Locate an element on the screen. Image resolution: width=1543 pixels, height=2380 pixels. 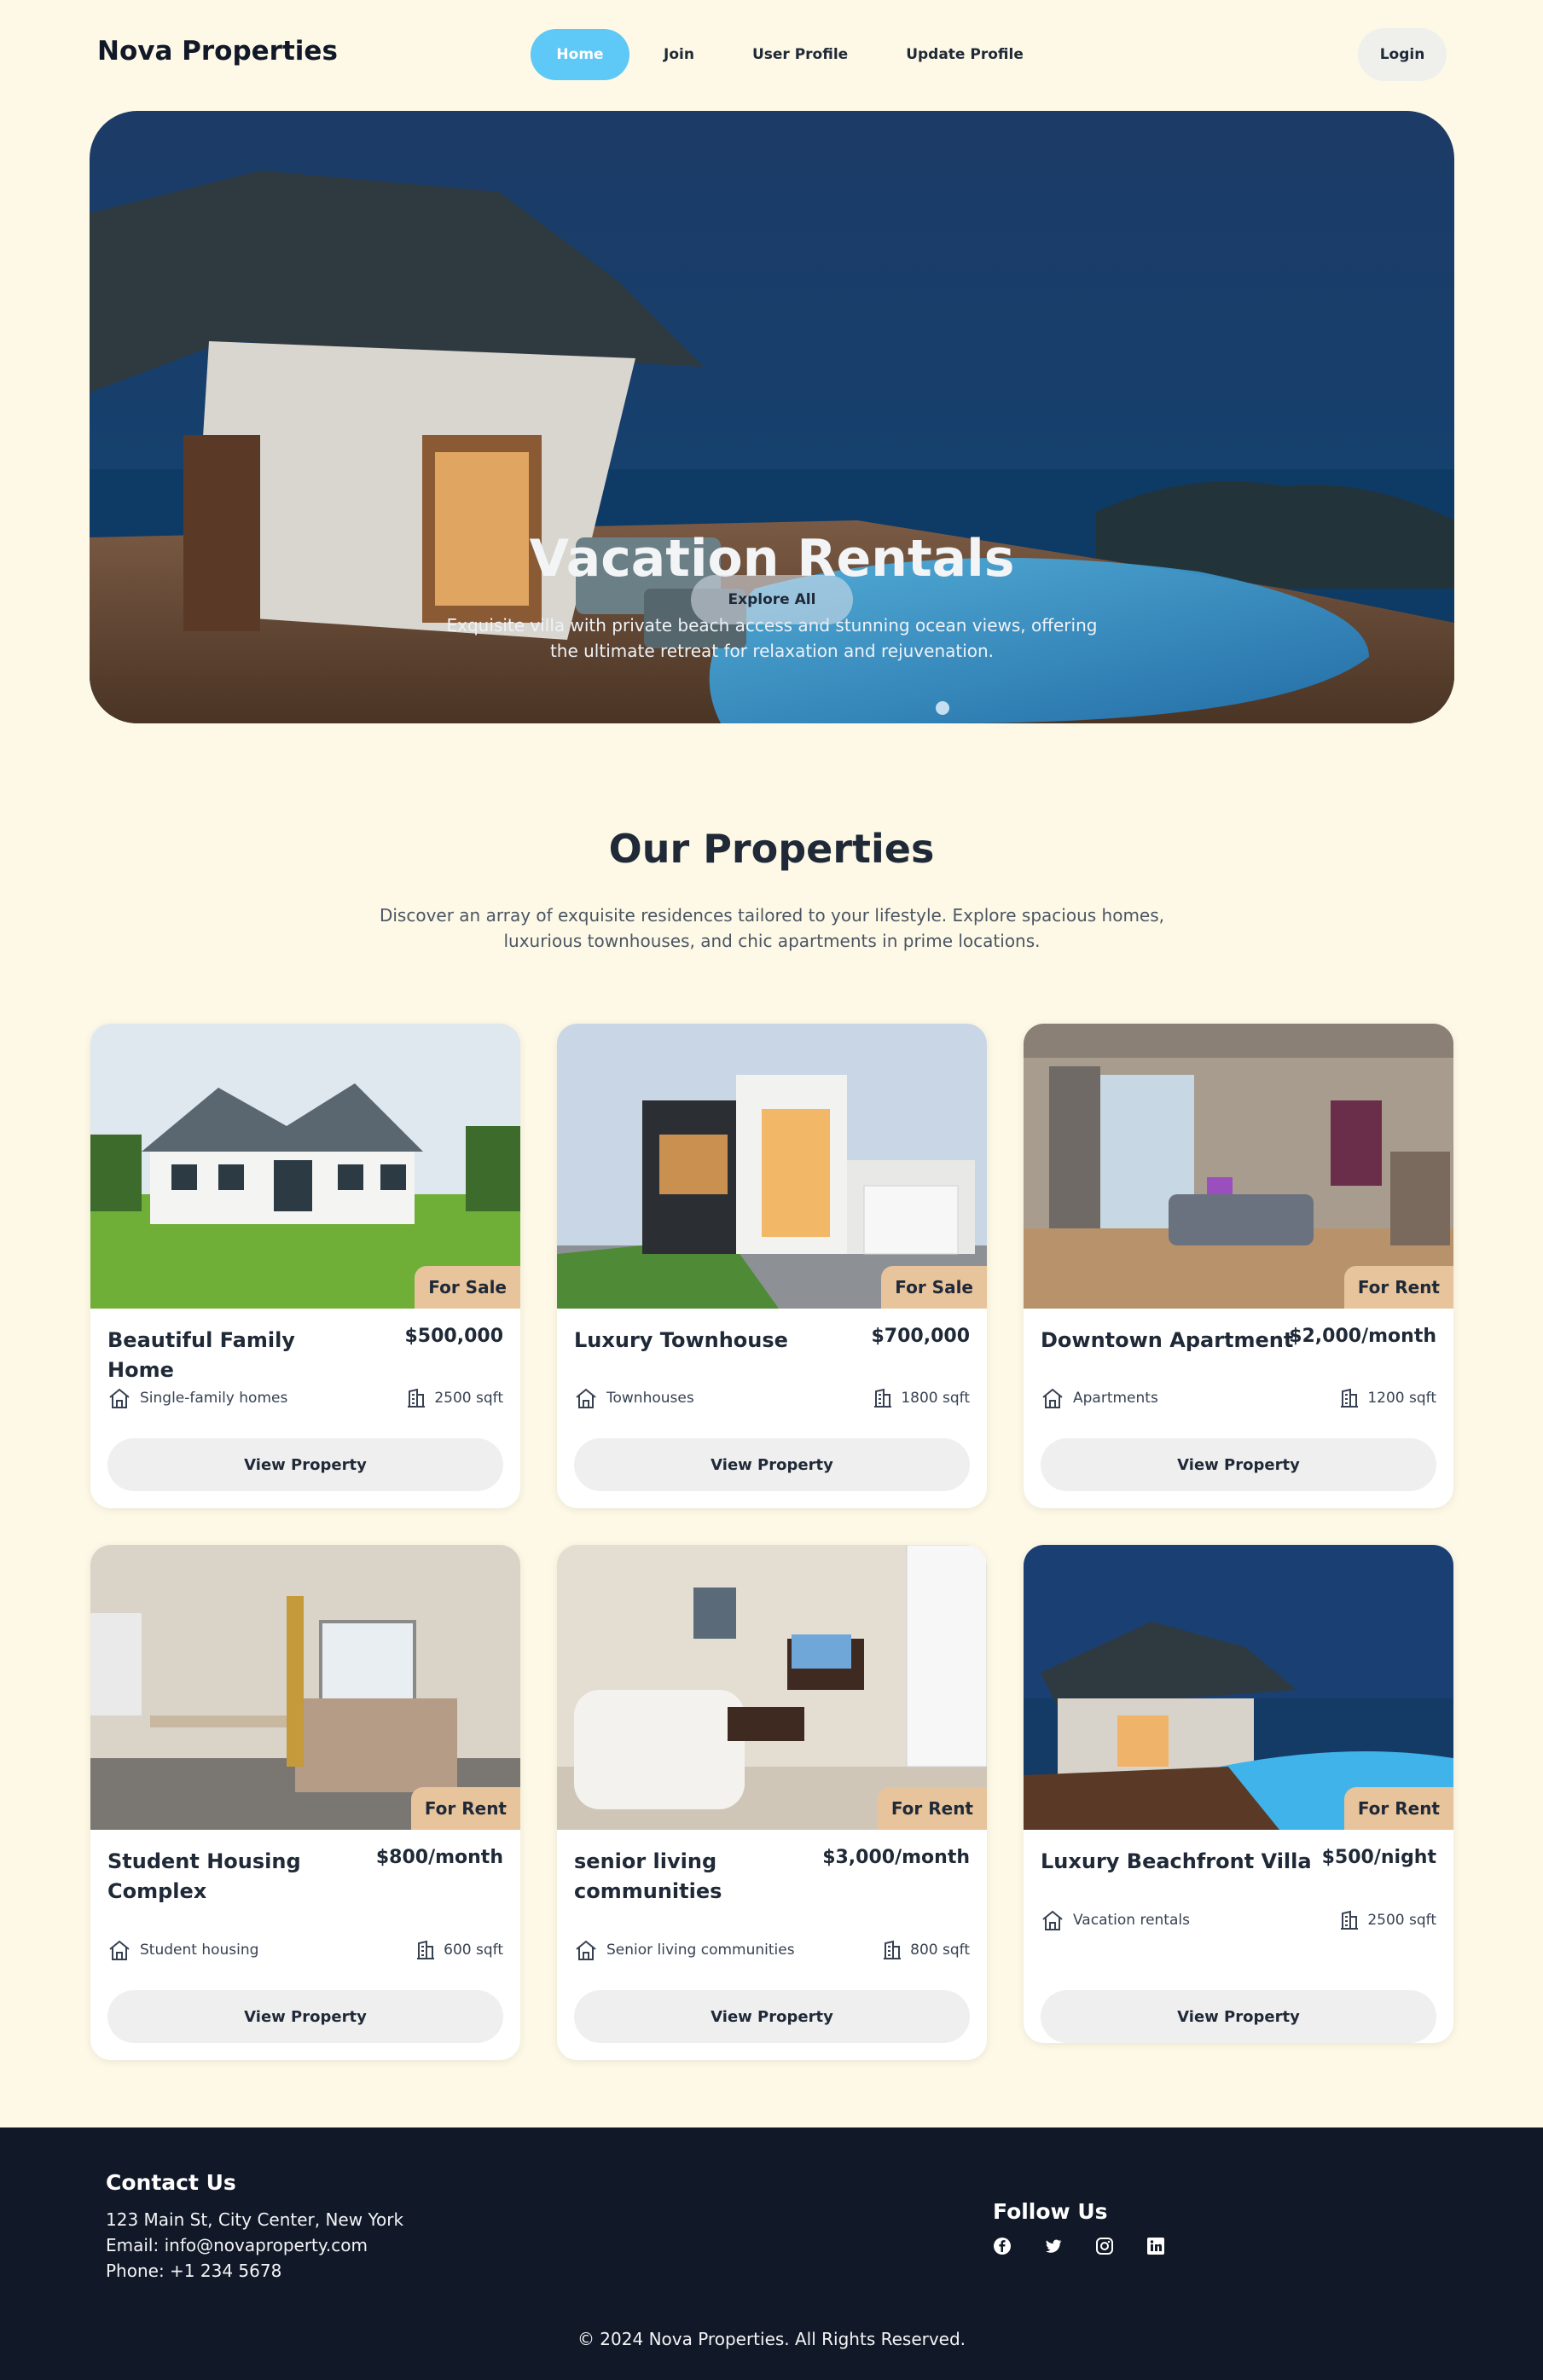
nav-join: Join is located at coordinates (679, 54).